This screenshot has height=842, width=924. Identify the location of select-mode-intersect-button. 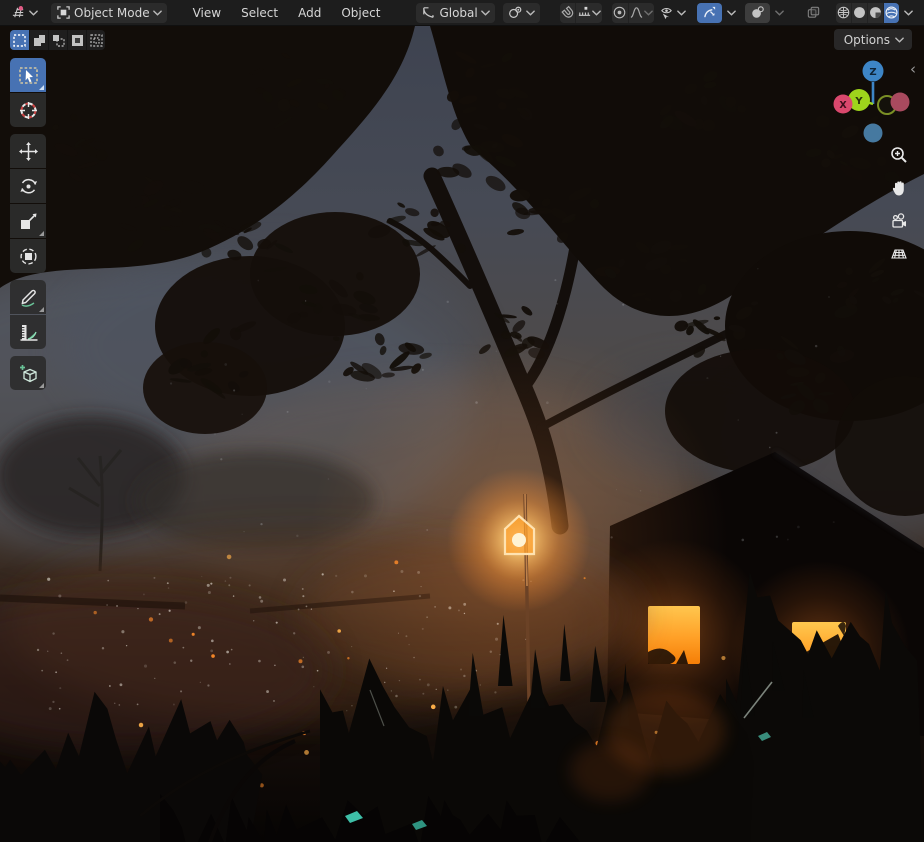
(95, 40).